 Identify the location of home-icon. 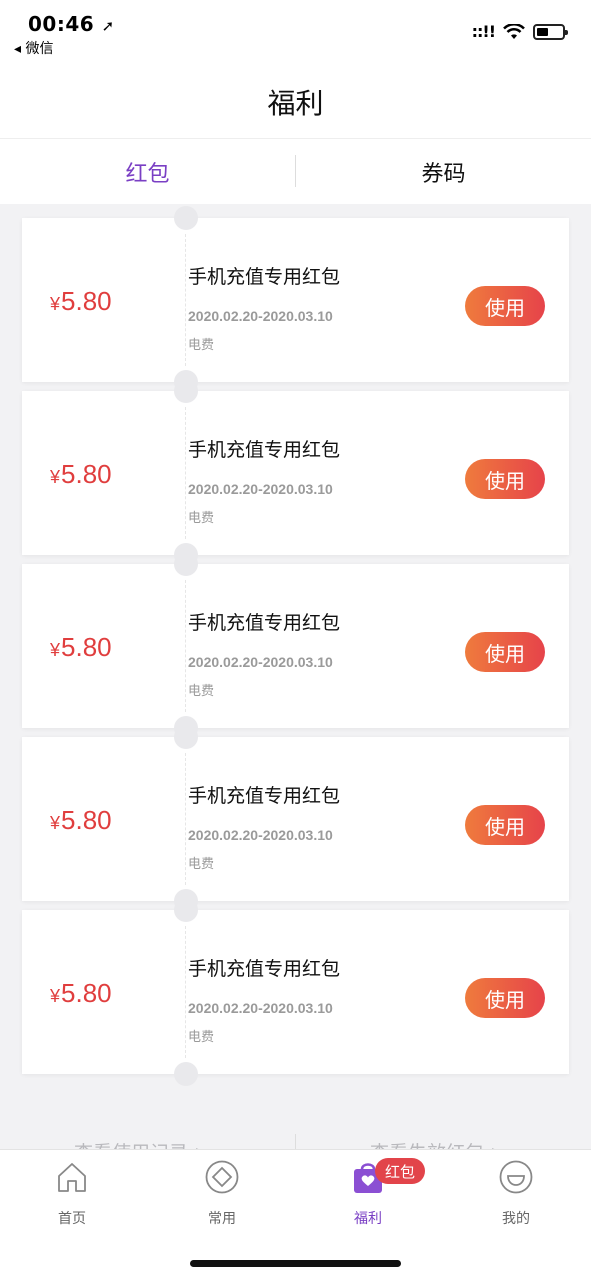
(72, 1177).